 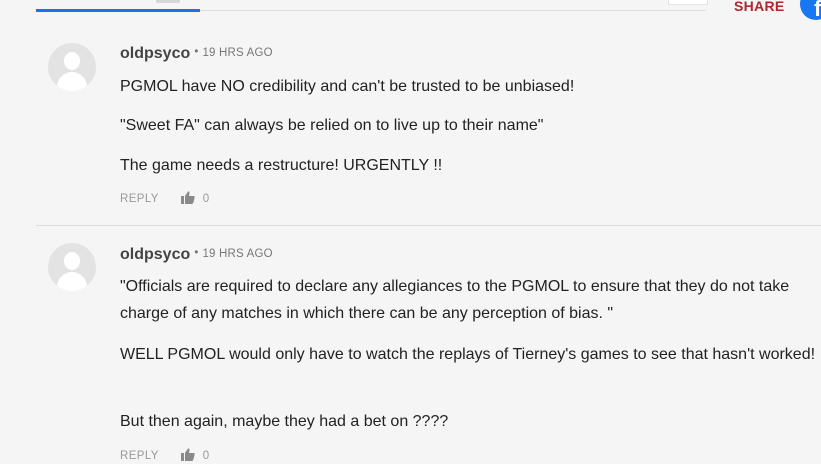 What do you see at coordinates (118, 10) in the screenshot?
I see `active-tab-indicator` at bounding box center [118, 10].